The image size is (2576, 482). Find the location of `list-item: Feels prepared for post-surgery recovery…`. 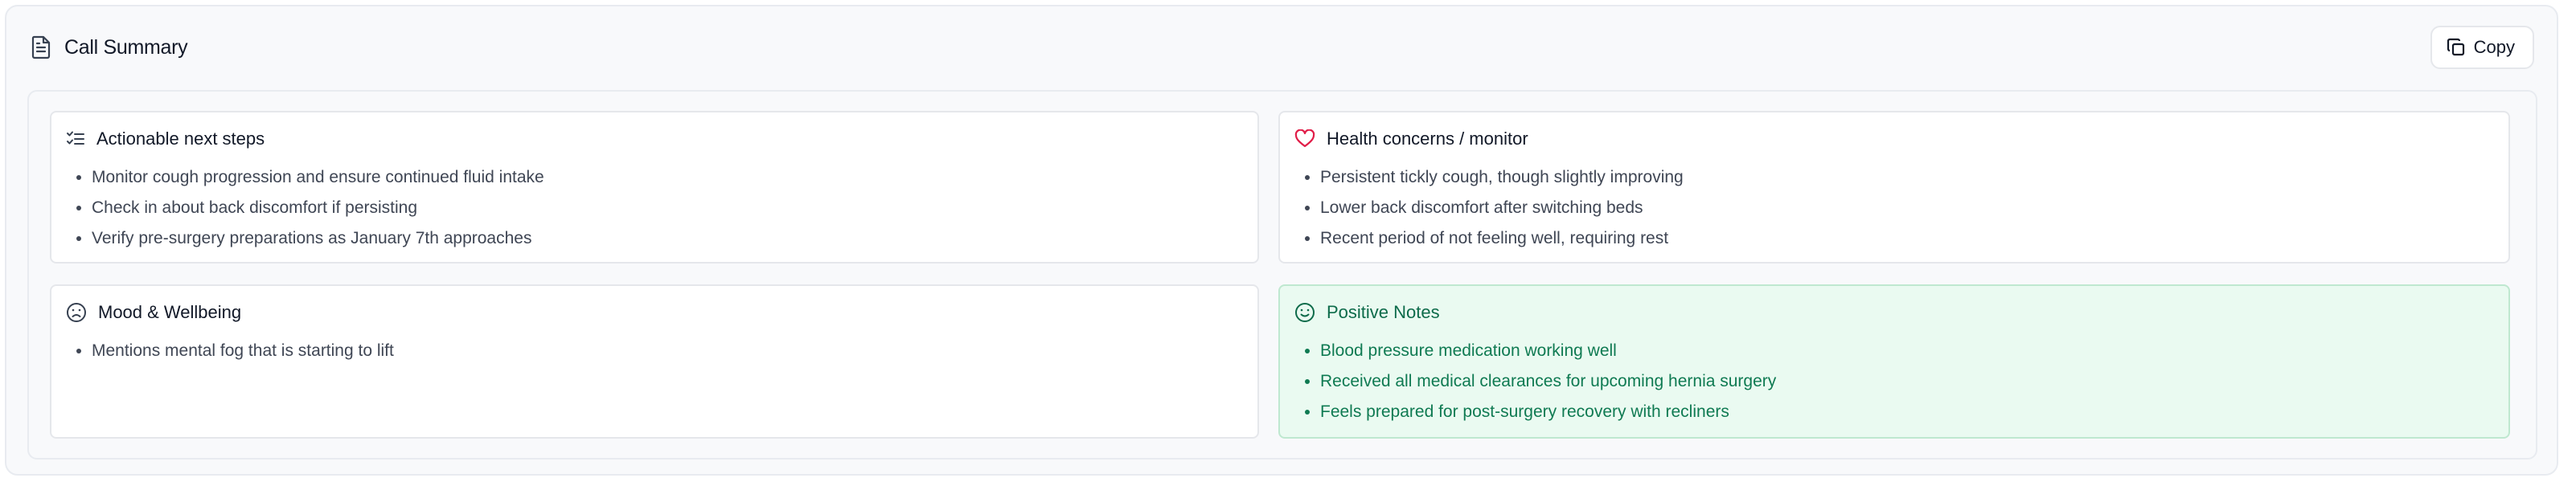

list-item: Feels prepared for post-surgery recovery… is located at coordinates (1548, 412).